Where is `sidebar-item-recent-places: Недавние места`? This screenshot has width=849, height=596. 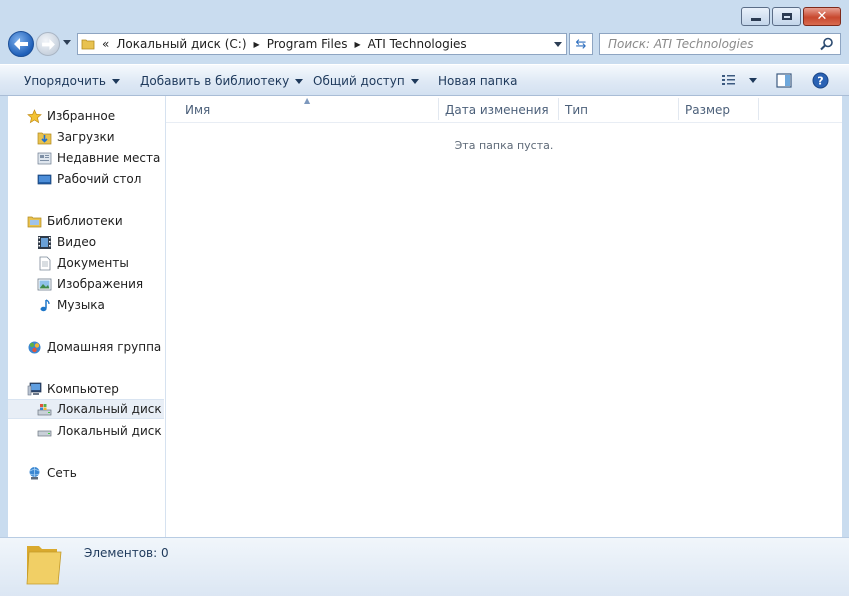
sidebar-item-recent-places: Недавние места is located at coordinates (98, 158).